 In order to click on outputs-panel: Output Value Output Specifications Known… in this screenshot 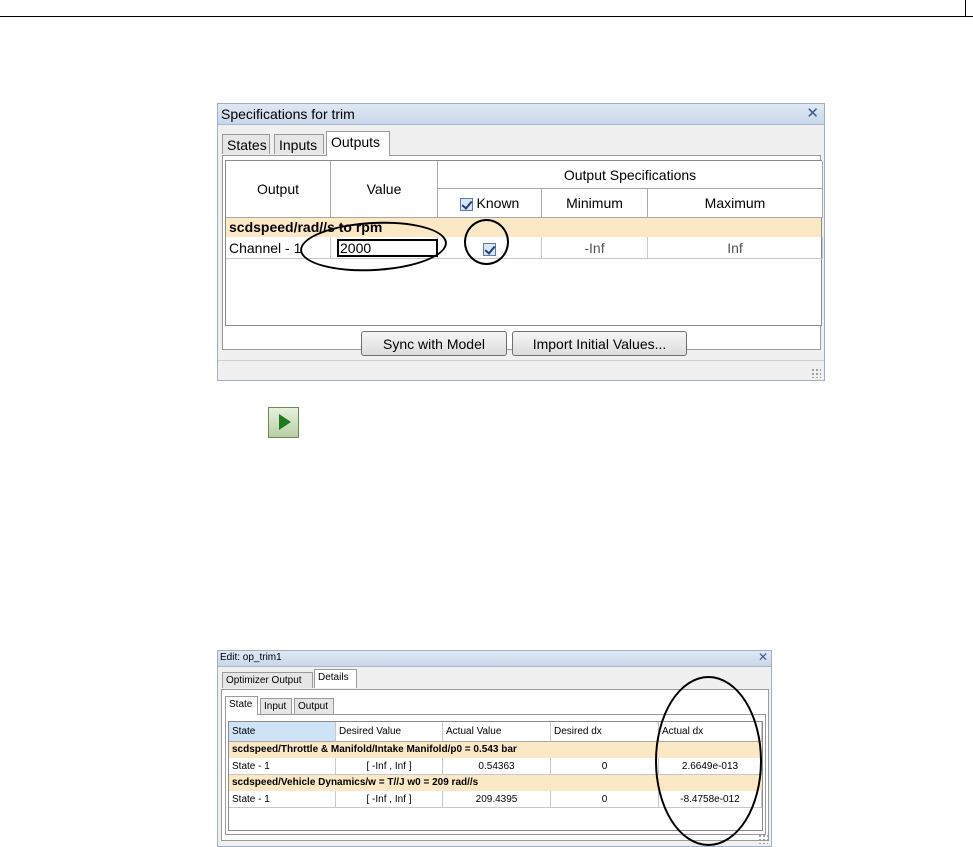, I will do `click(522, 255)`.